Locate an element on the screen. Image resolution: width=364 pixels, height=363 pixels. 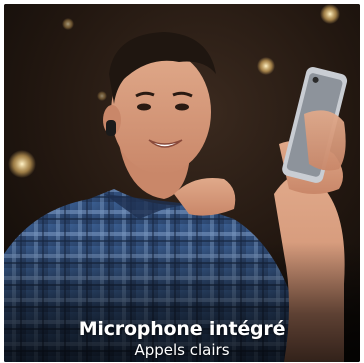
banner-subheadline: Appels clairs is located at coordinates (182, 350).